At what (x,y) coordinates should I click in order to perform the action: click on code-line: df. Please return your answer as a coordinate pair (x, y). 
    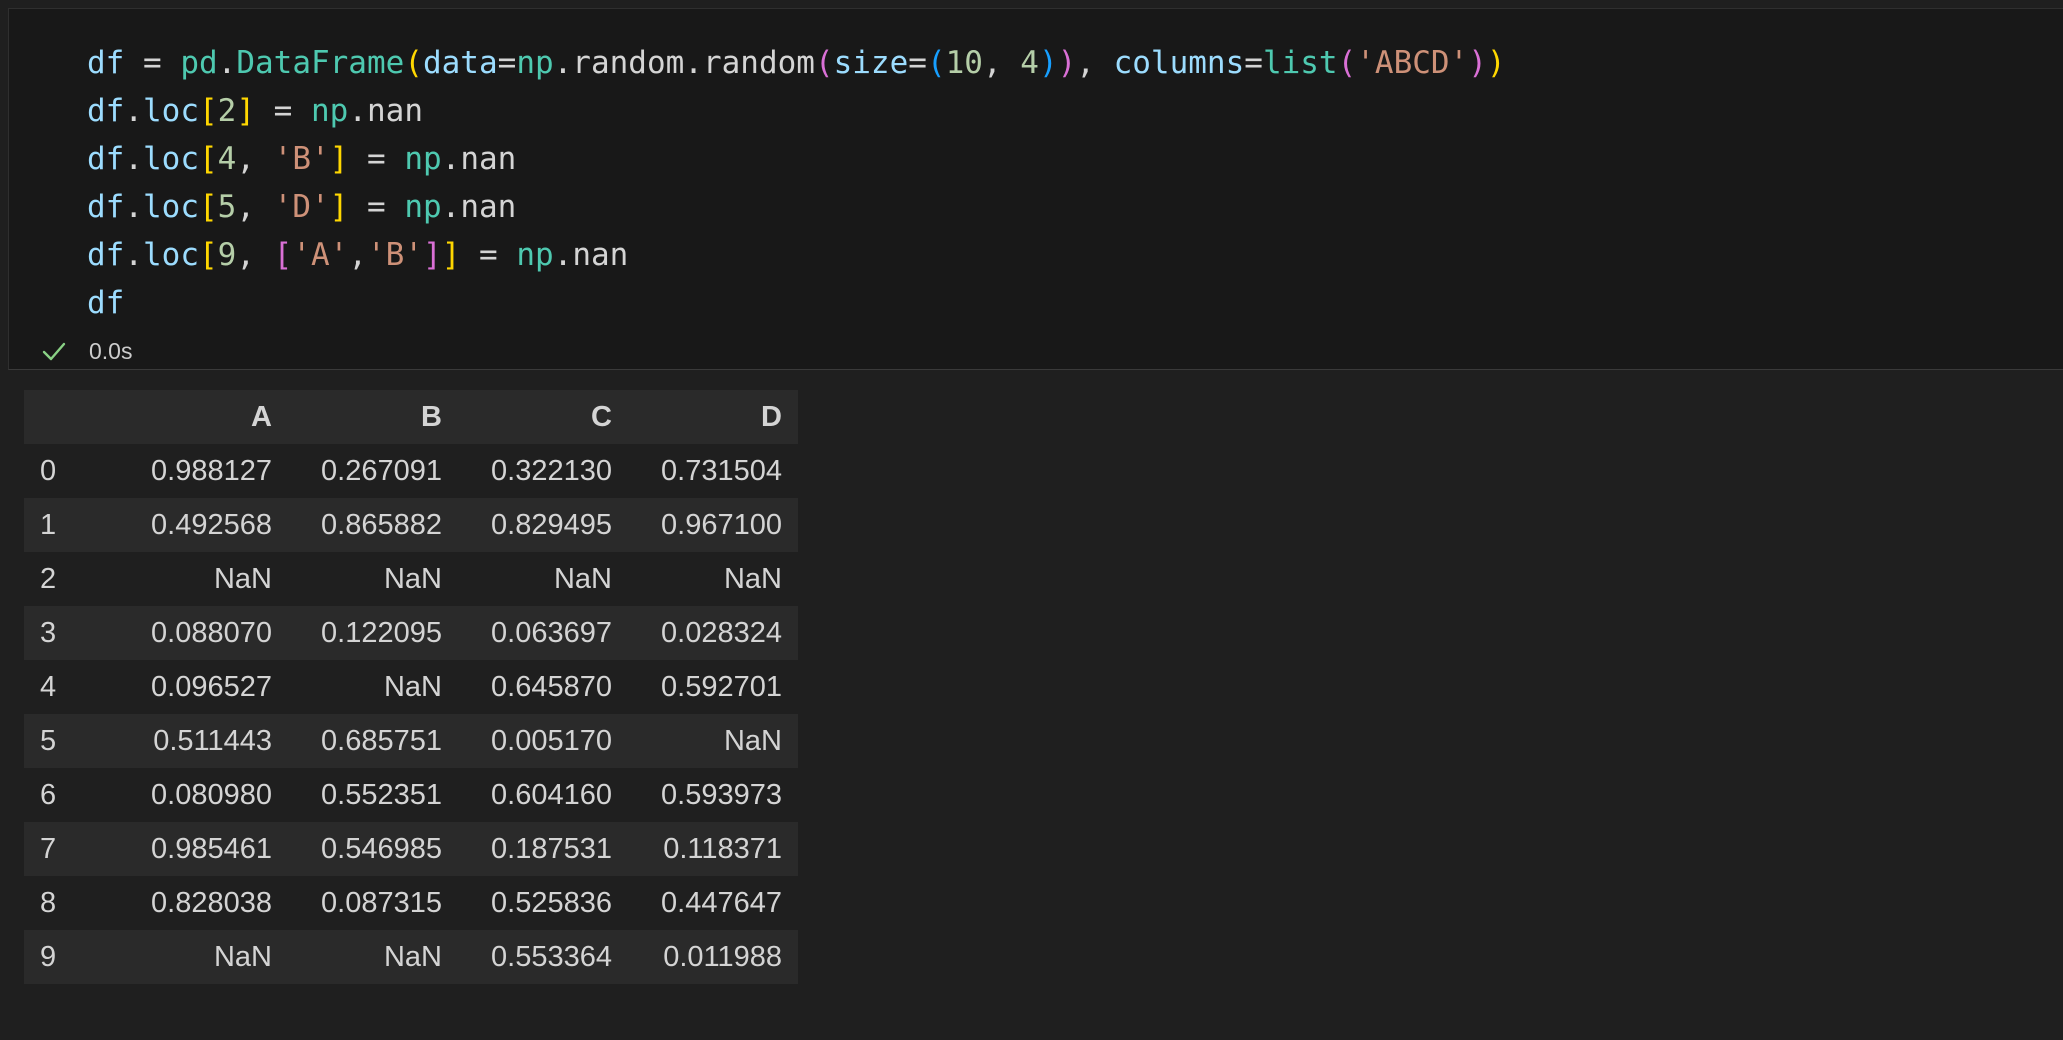
    Looking at the image, I should click on (796, 303).